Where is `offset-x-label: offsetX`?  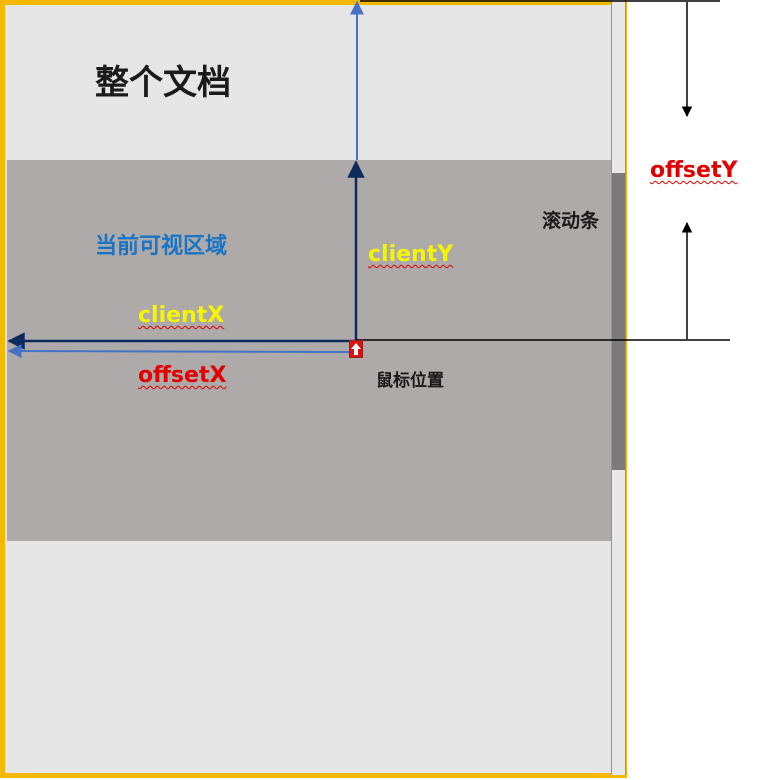 offset-x-label: offsetX is located at coordinates (182, 375).